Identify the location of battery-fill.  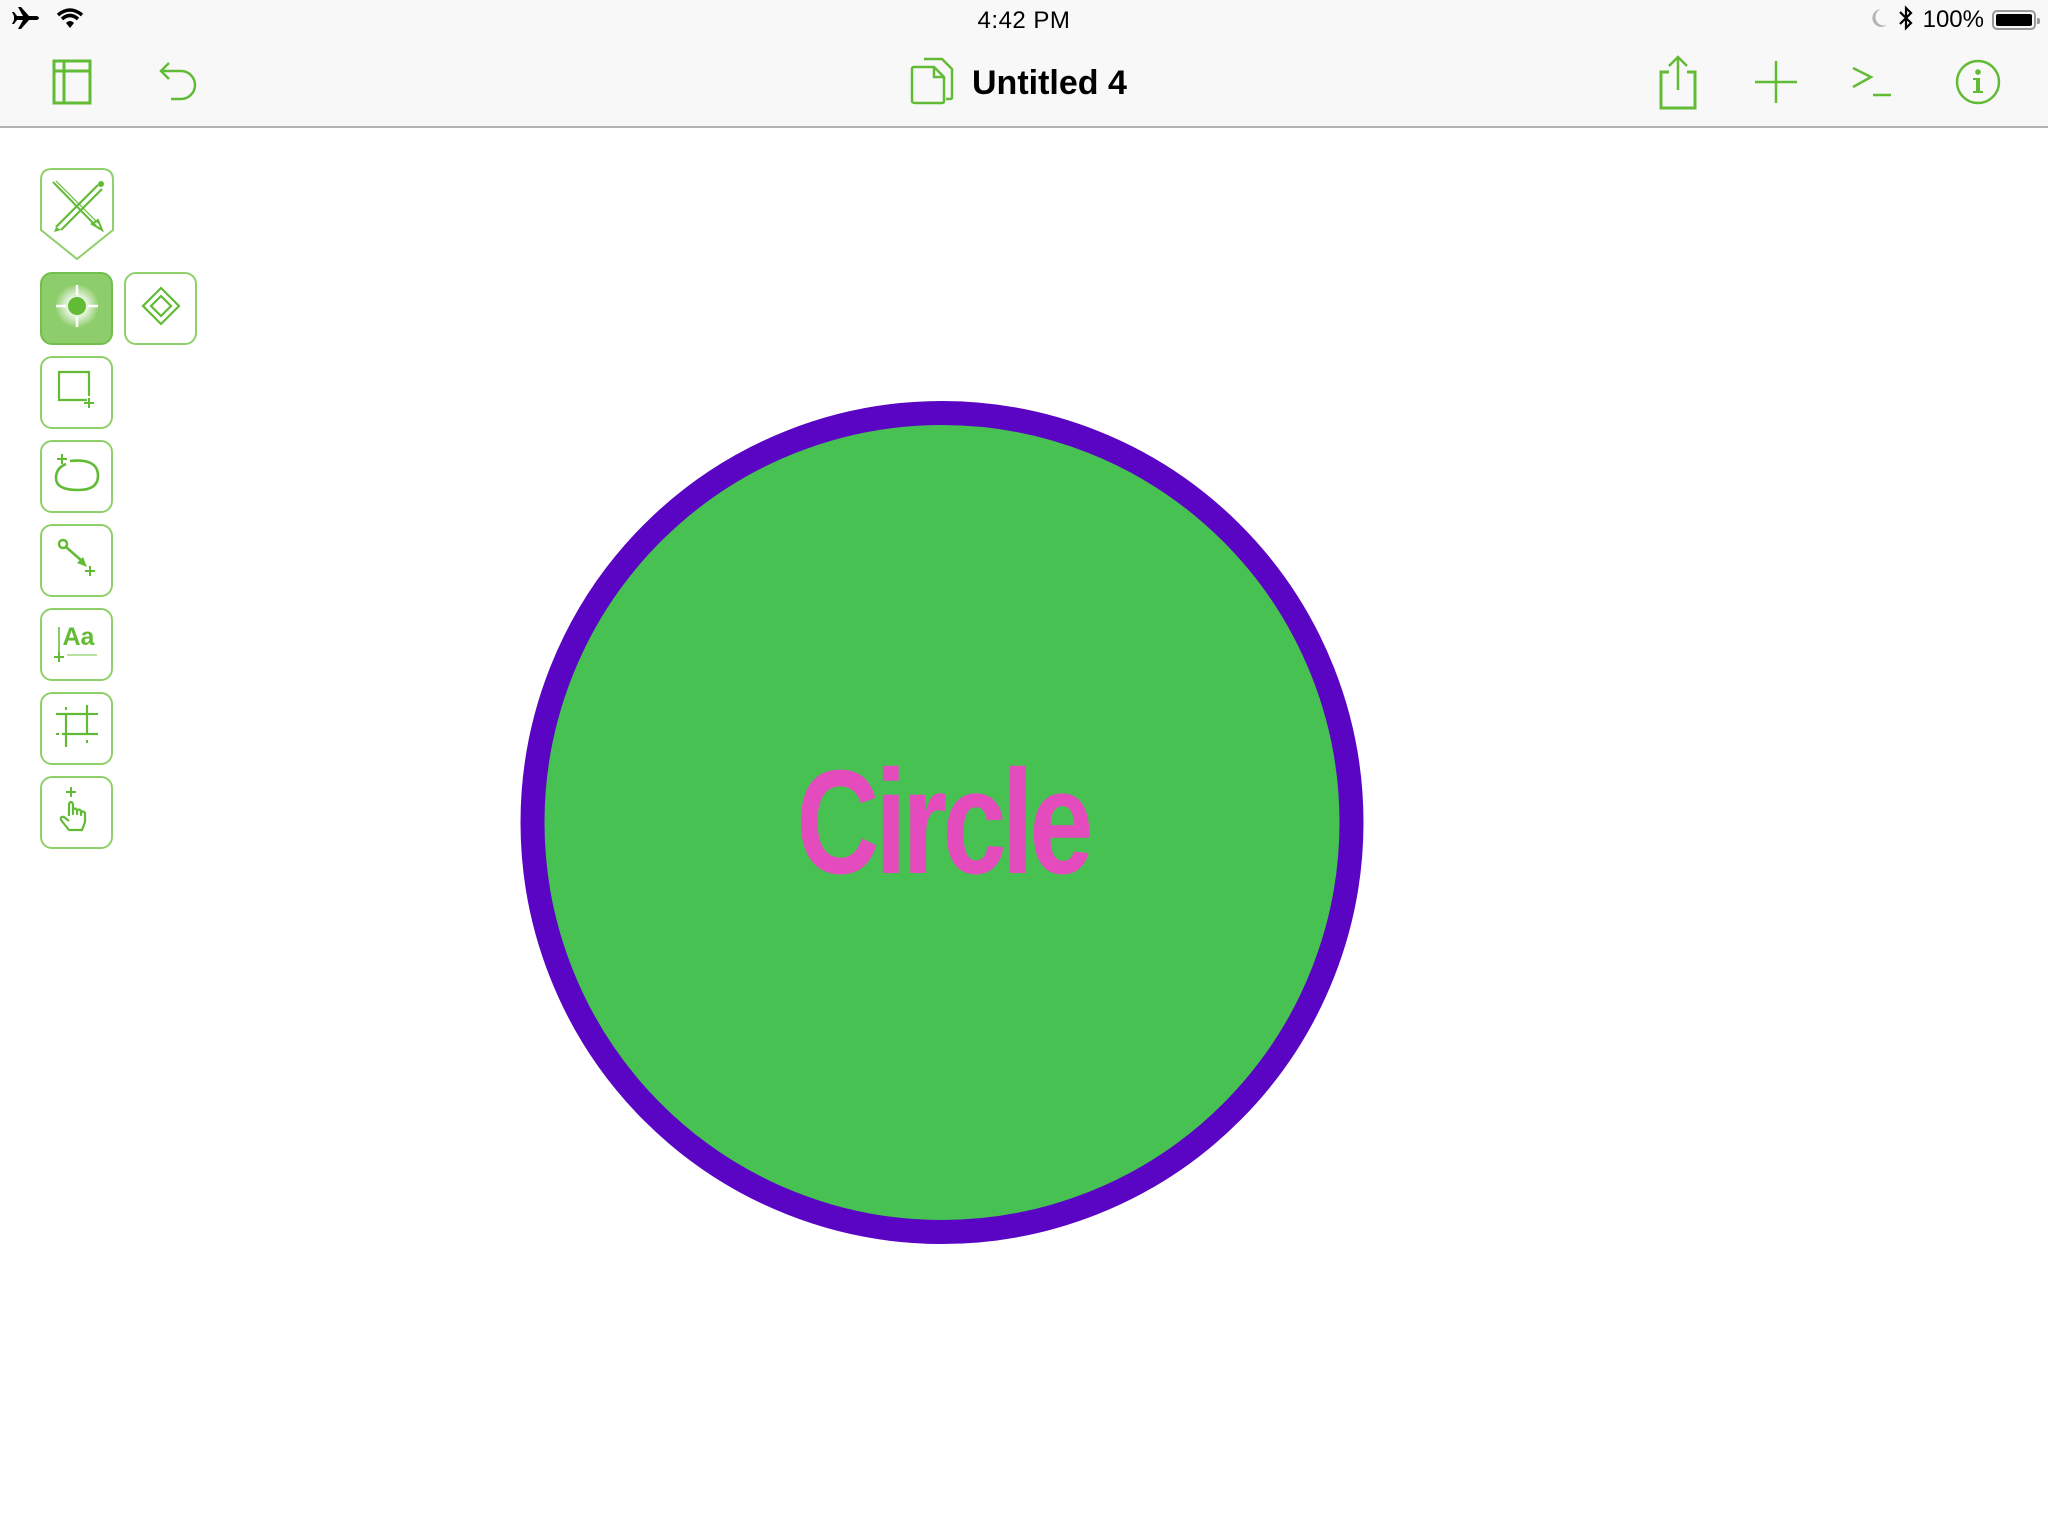
(2014, 20).